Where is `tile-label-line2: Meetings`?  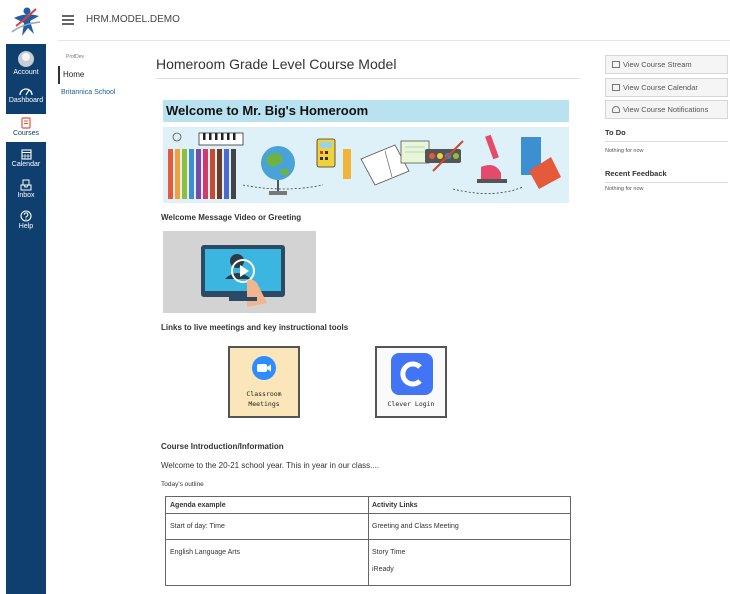 tile-label-line2: Meetings is located at coordinates (264, 404).